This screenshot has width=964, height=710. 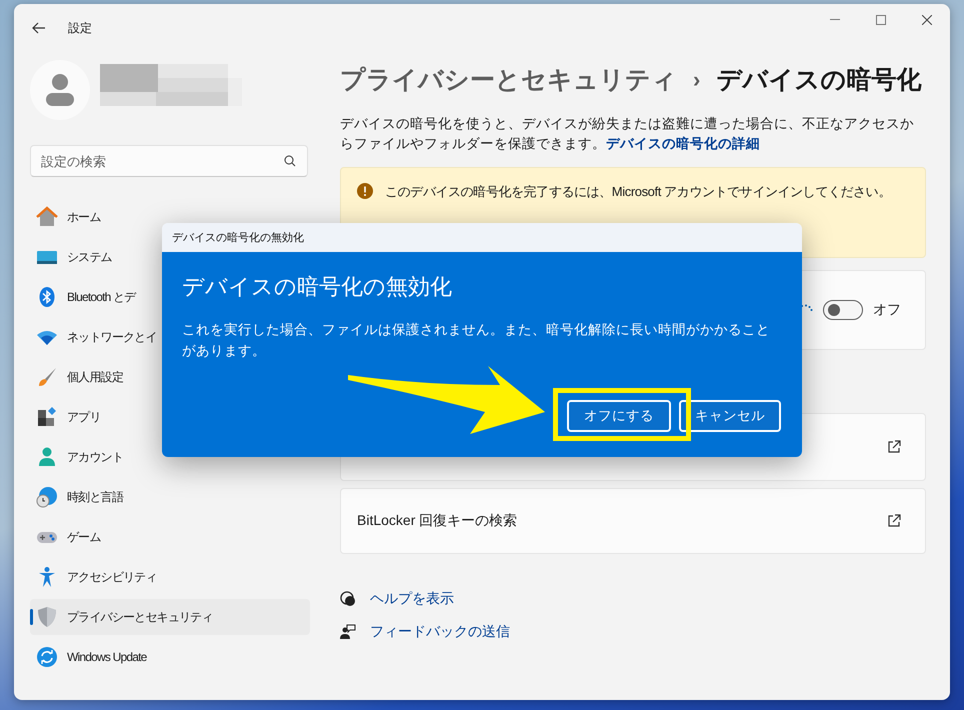 I want to click on dialog-heading: デバイスの暗号化の無効化, so click(x=317, y=287).